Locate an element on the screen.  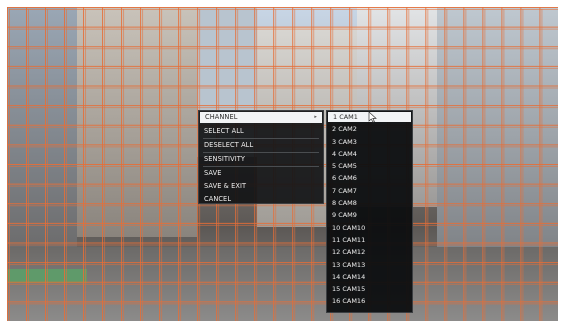
channel-item-15: 15 CAM15 is located at coordinates (369, 289).